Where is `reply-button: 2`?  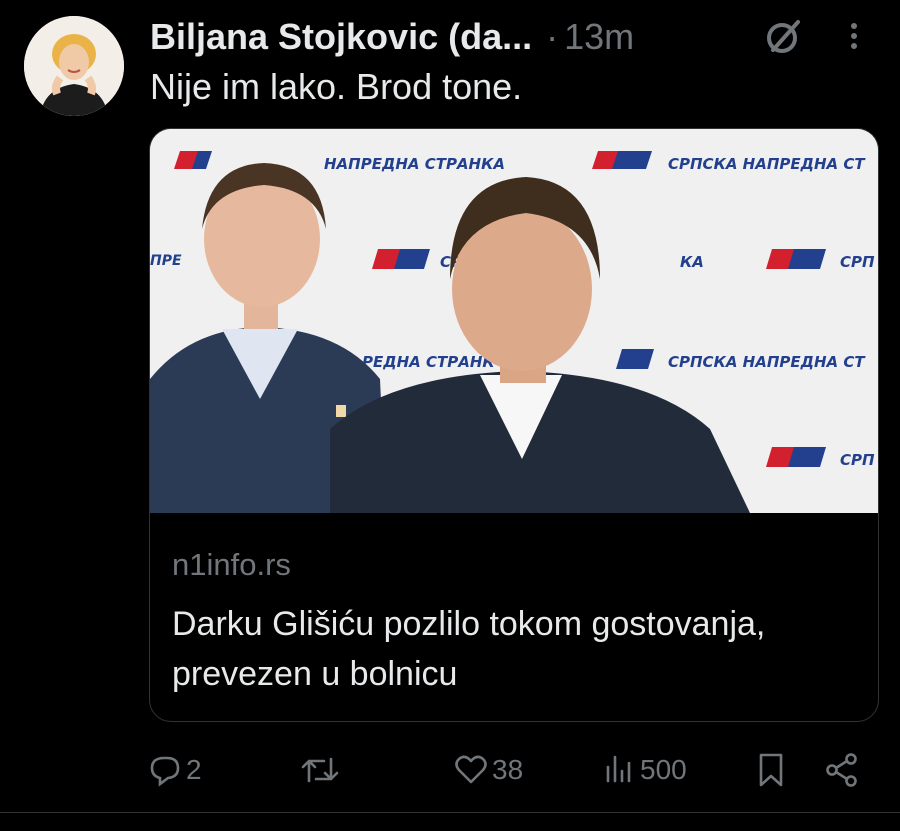 reply-button: 2 is located at coordinates (175, 770).